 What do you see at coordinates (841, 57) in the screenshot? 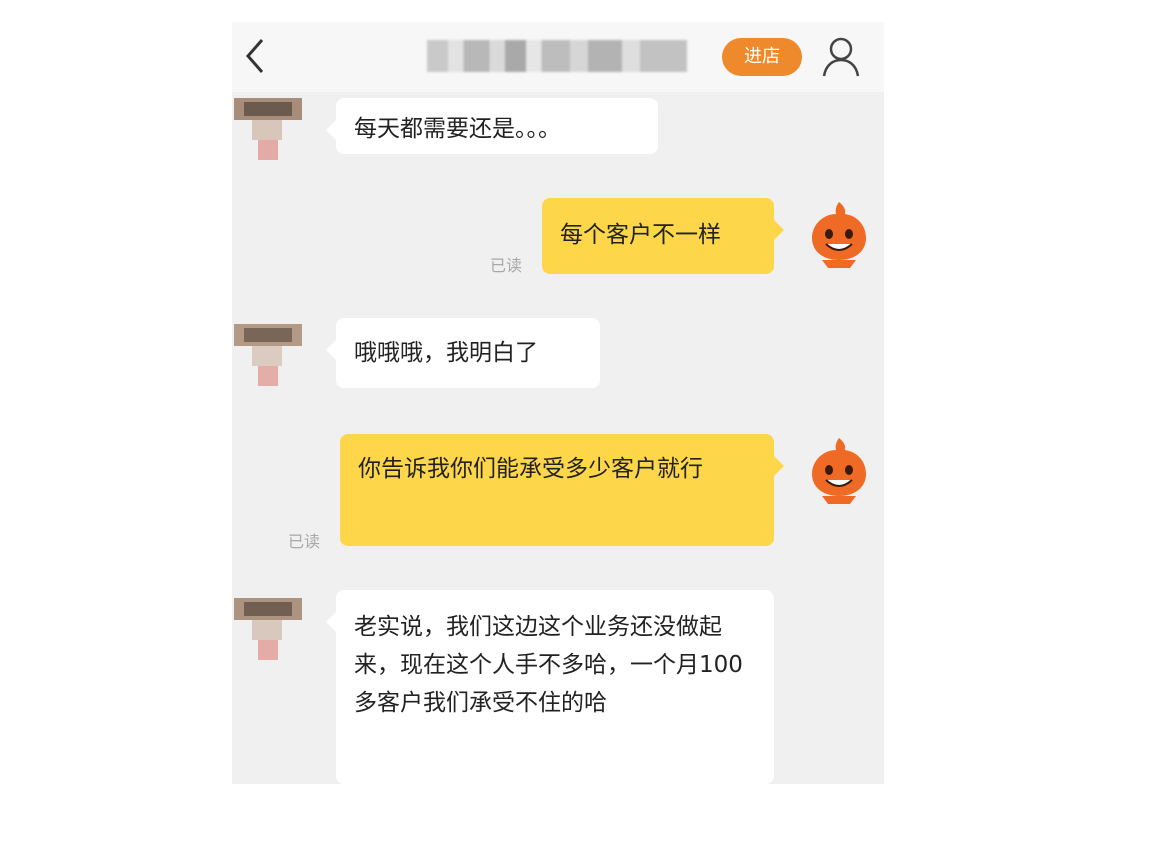
I see `user-icon` at bounding box center [841, 57].